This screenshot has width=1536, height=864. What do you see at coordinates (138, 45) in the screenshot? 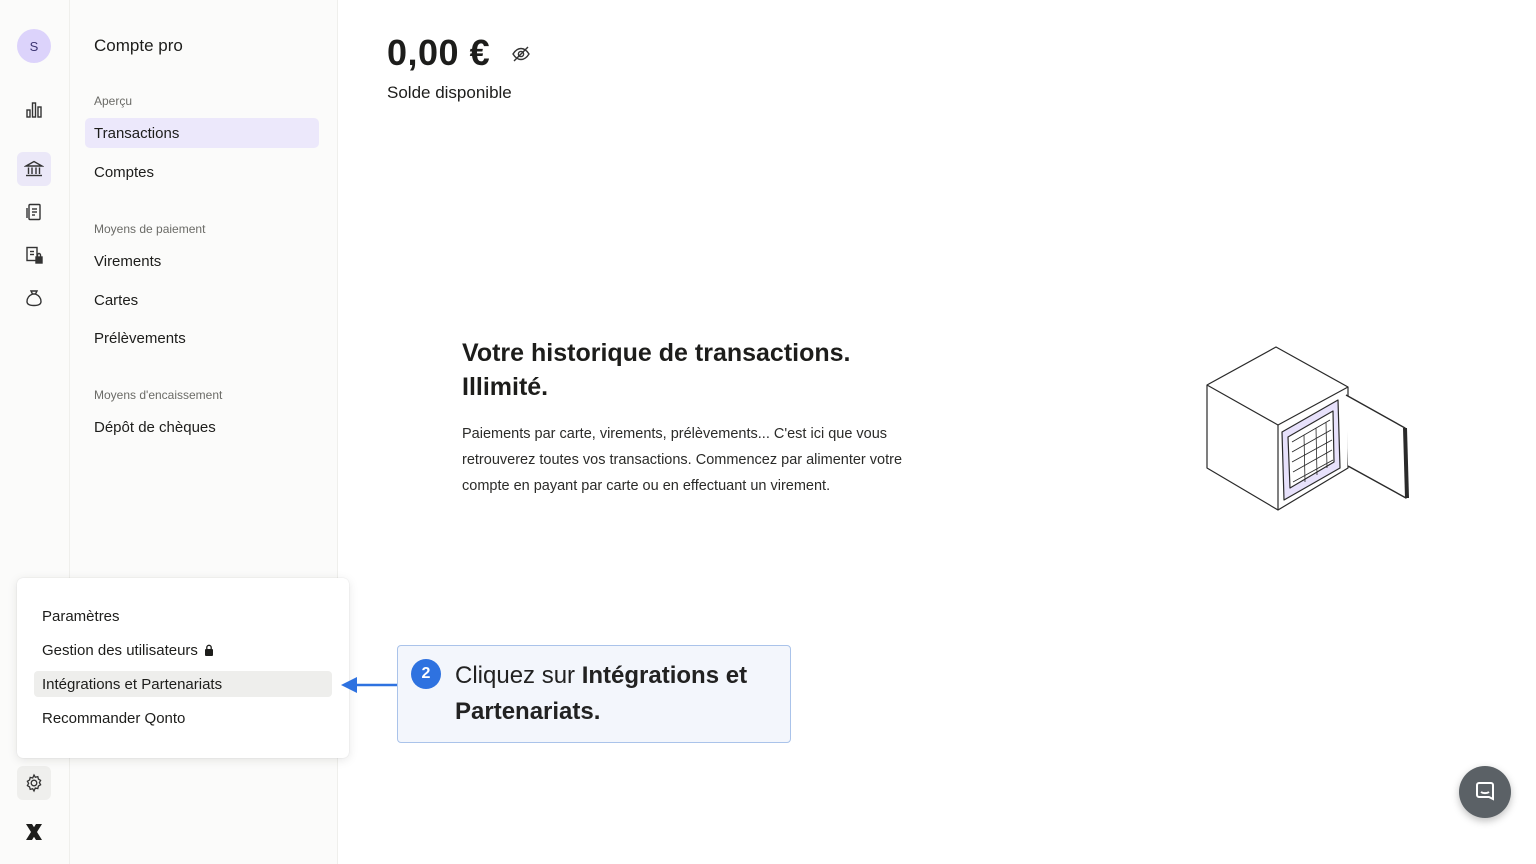
I see `nav-title: Compte pro` at bounding box center [138, 45].